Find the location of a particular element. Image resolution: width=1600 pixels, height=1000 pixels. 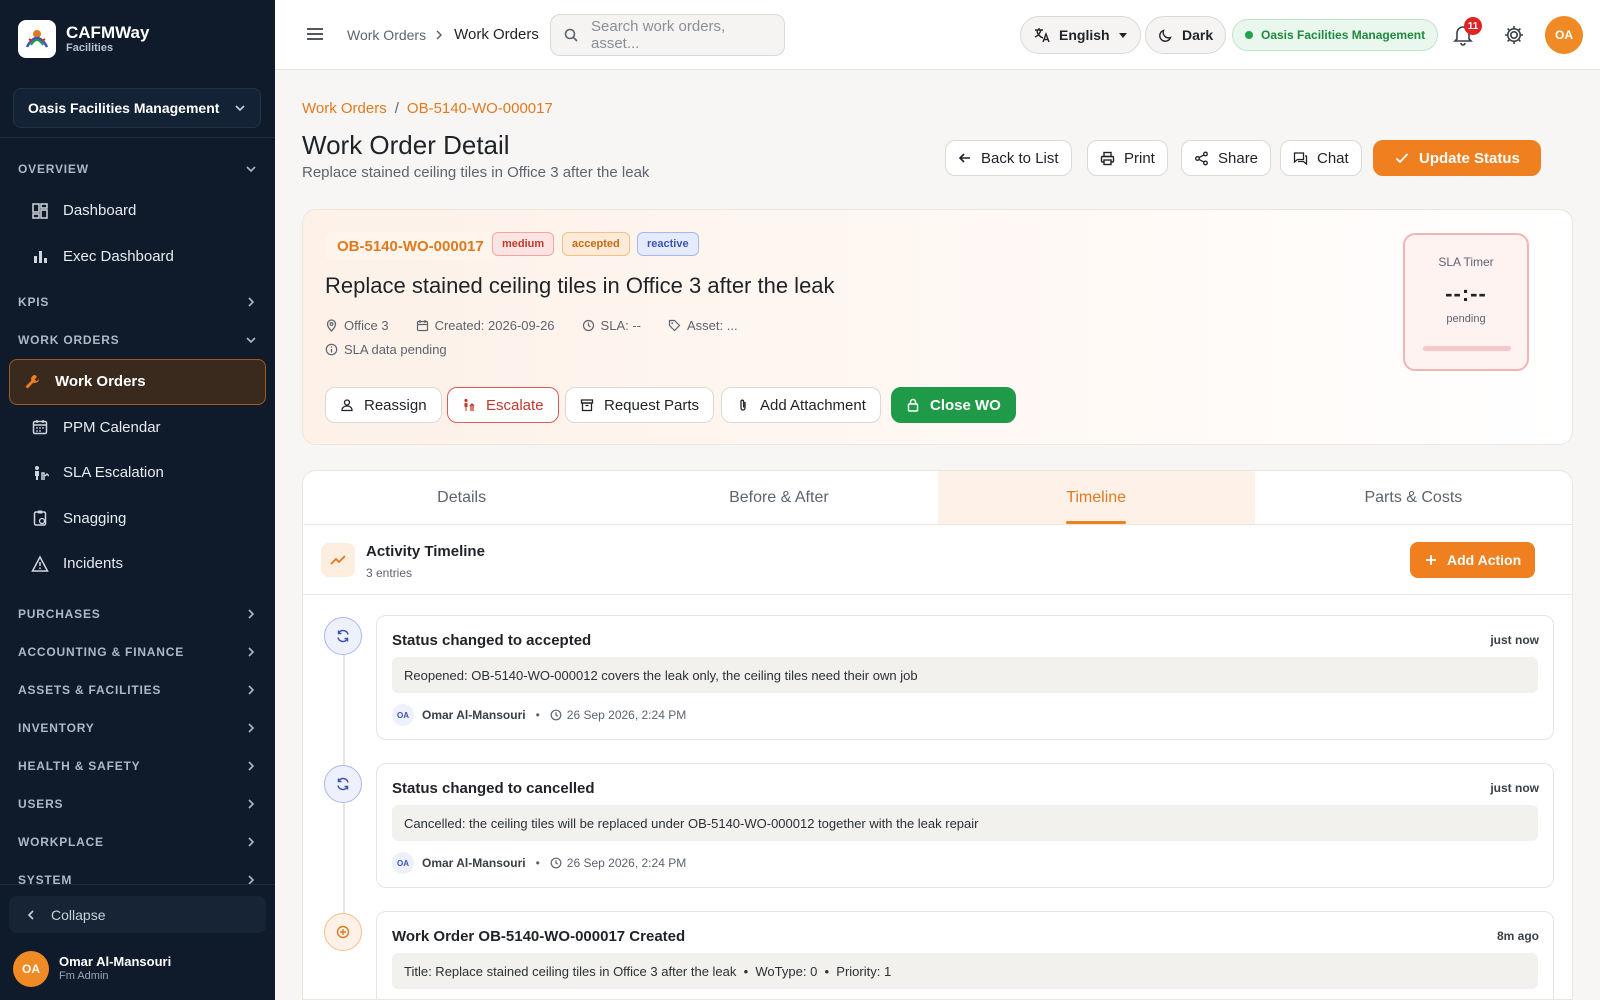

section-workplace: WORKPLACE is located at coordinates (137, 842).